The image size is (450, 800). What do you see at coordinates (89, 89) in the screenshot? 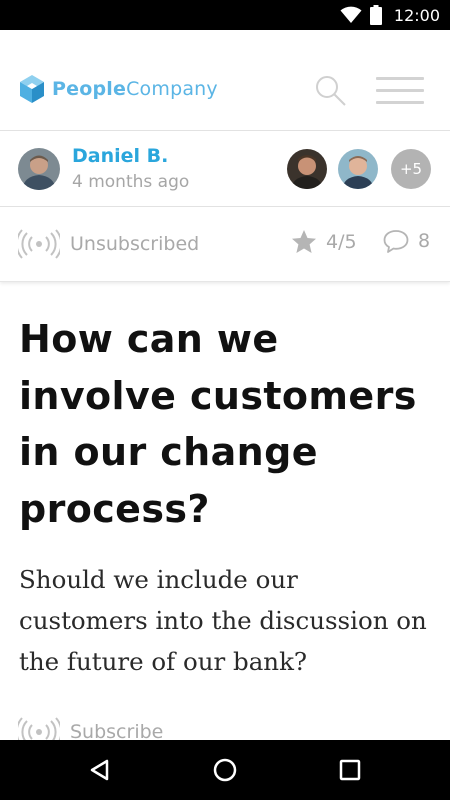
I see `logo-text-bold: People` at bounding box center [89, 89].